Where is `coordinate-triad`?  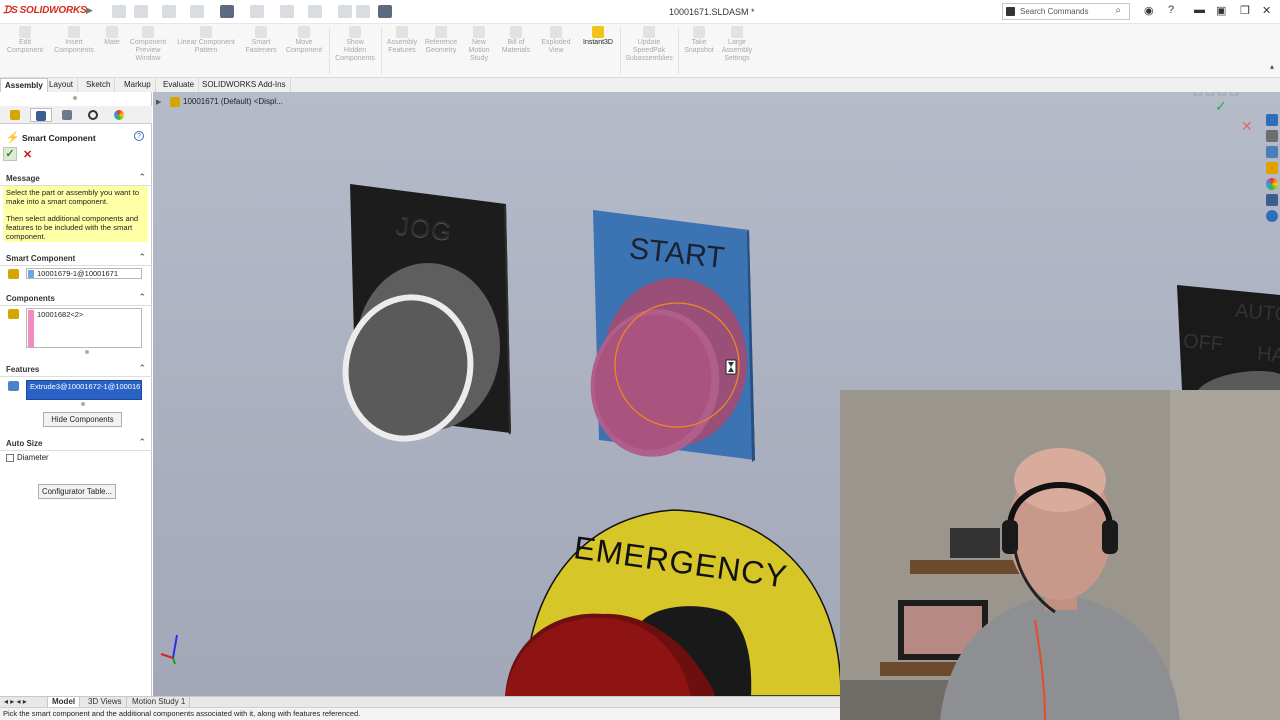 coordinate-triad is located at coordinates (169, 649).